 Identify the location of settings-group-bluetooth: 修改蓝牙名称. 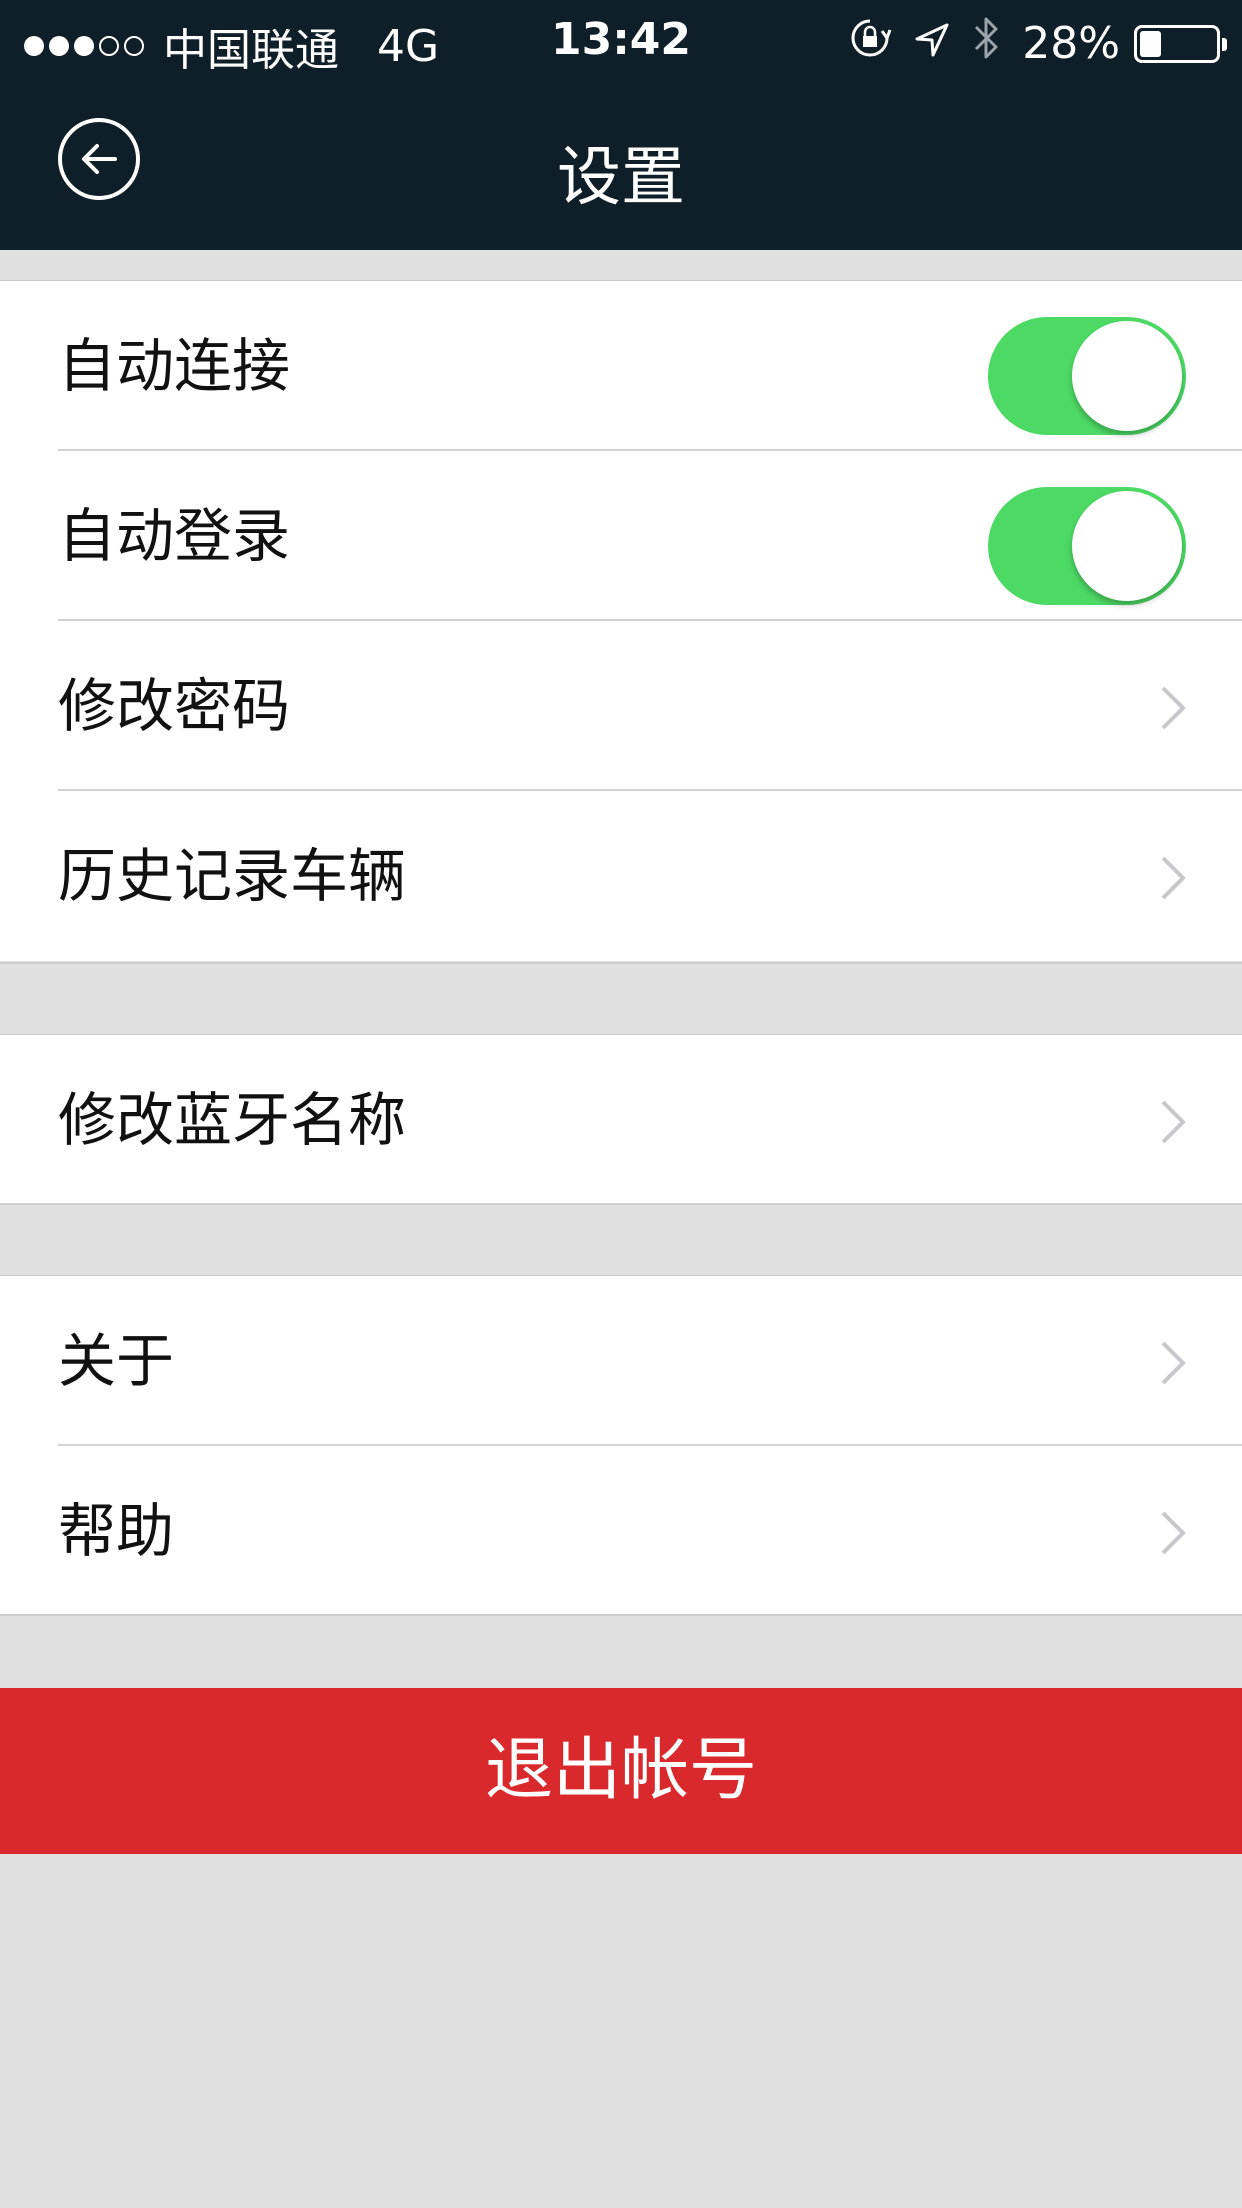
(621, 1119).